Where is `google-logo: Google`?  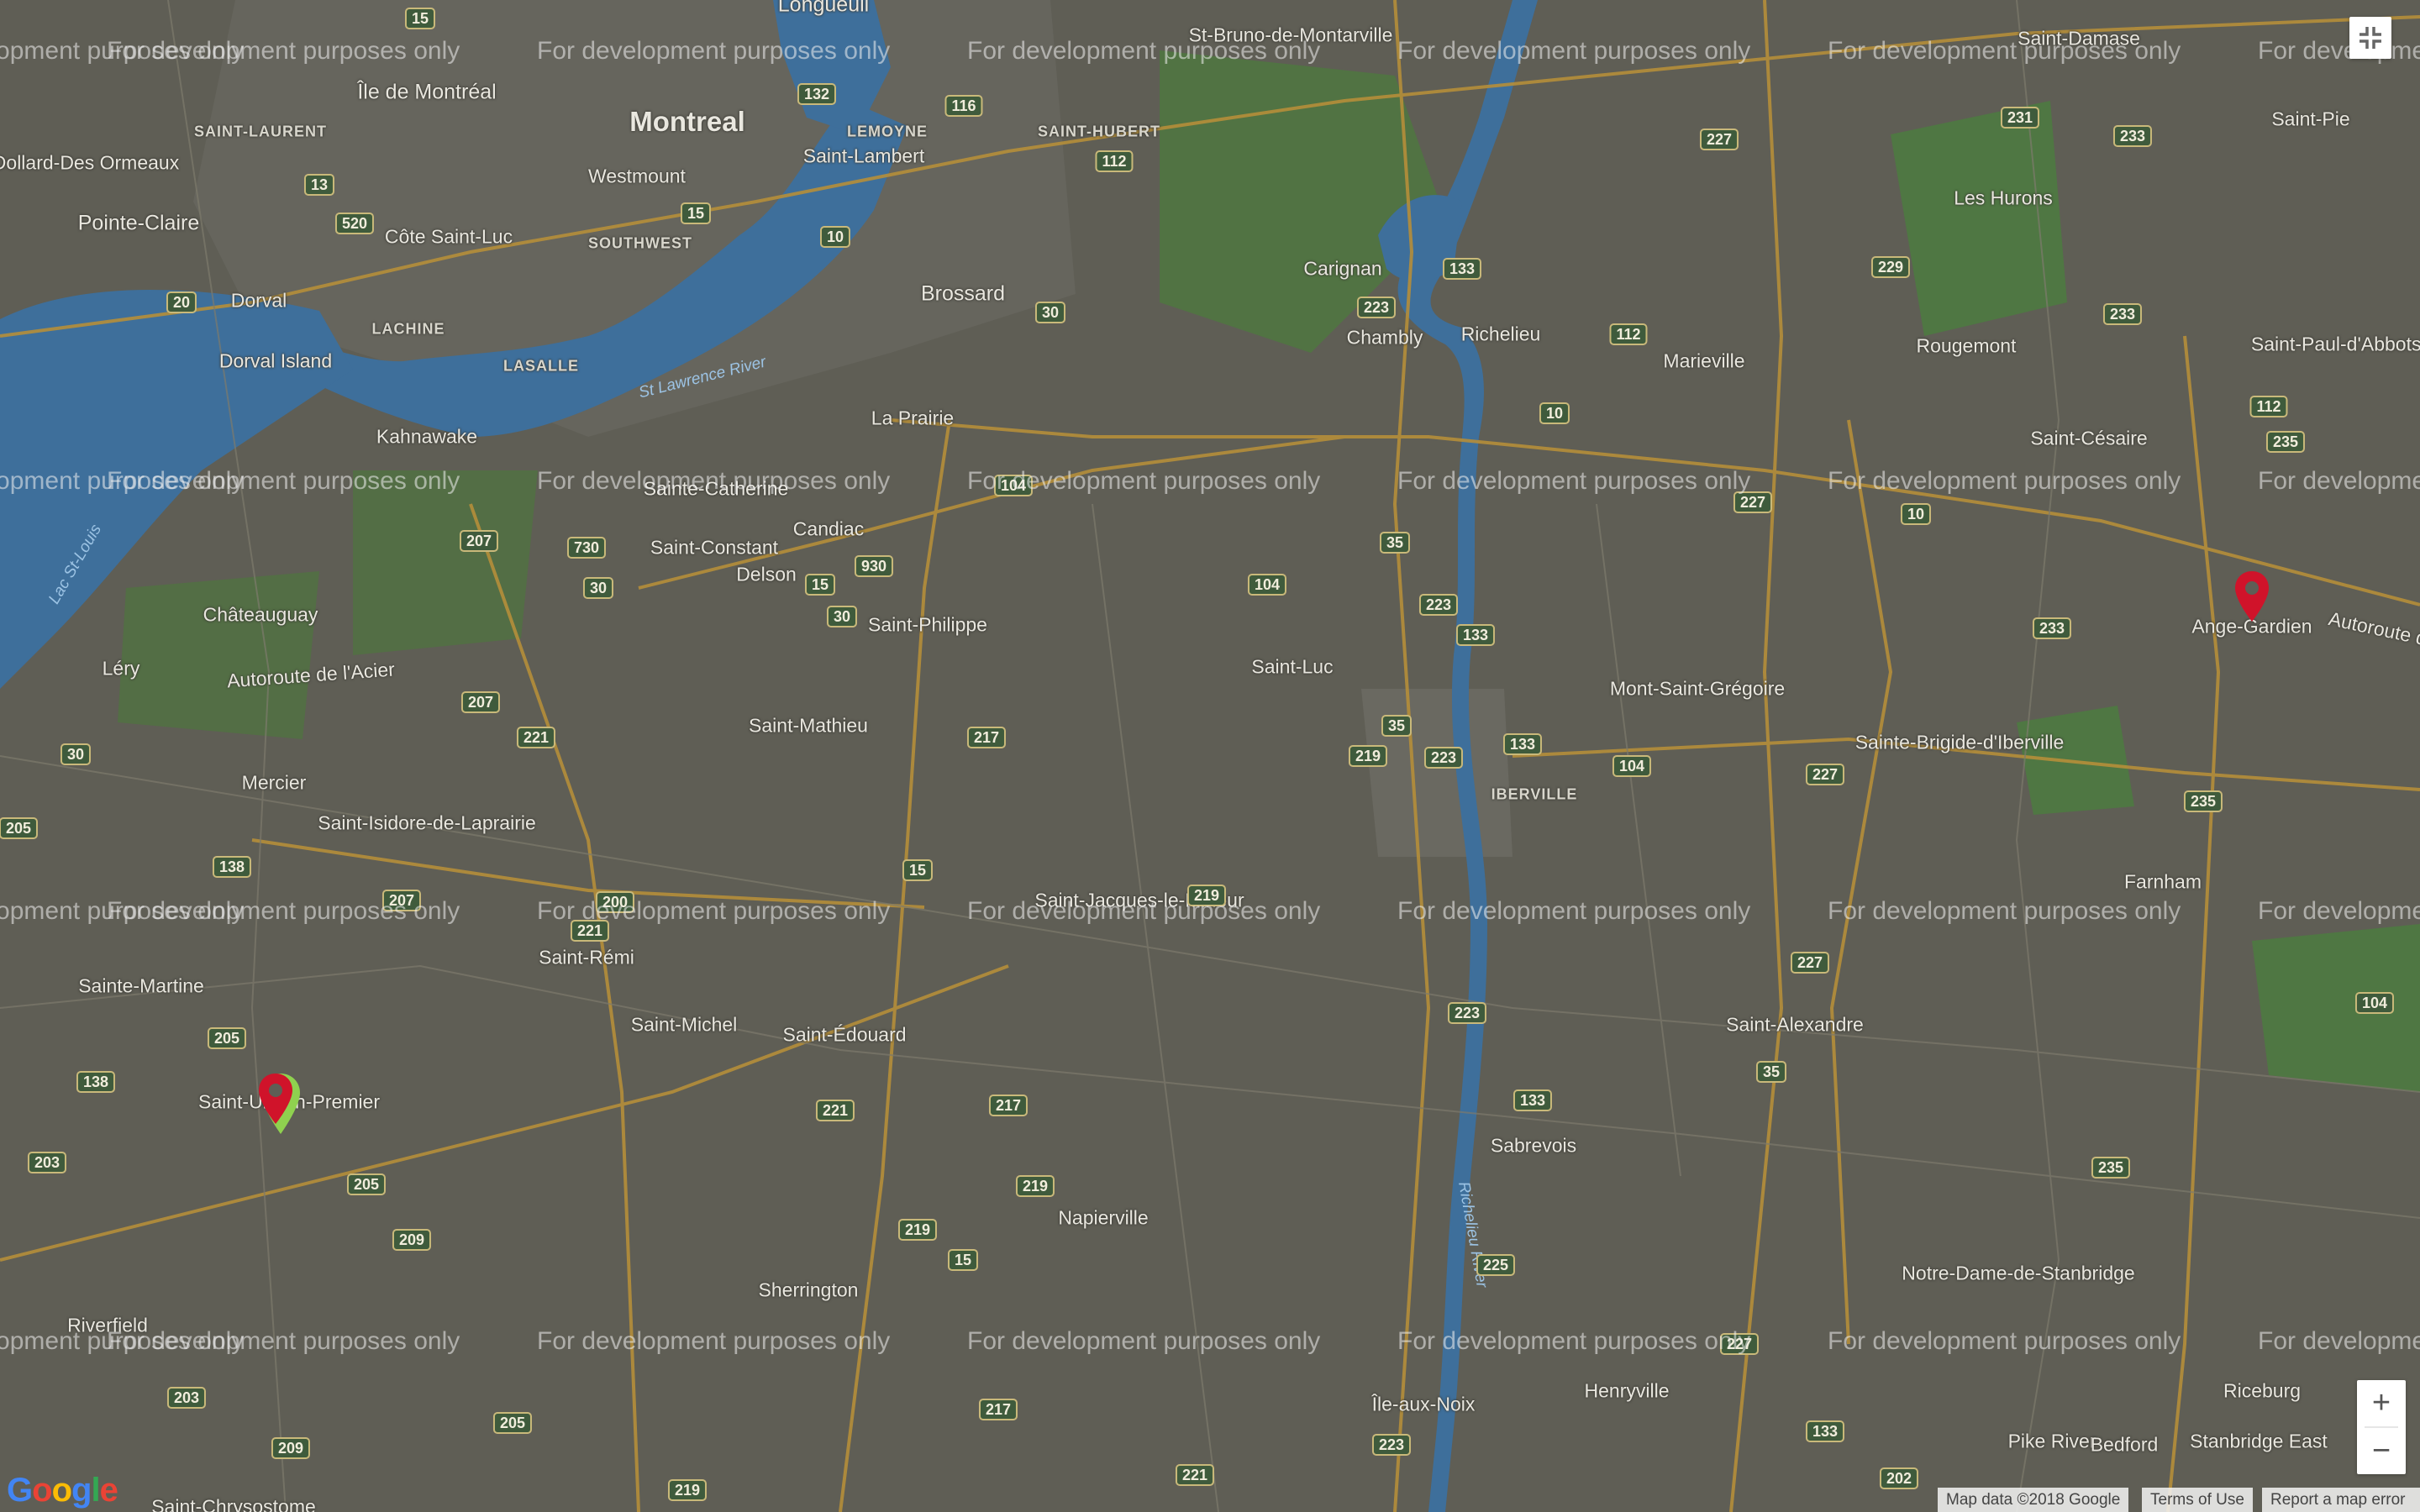
google-logo: Google is located at coordinates (62, 1490).